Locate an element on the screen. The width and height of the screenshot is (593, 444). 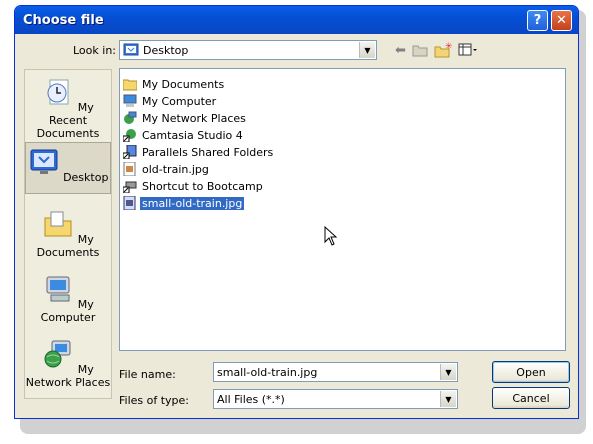
desktop-icon is located at coordinates (44, 161).